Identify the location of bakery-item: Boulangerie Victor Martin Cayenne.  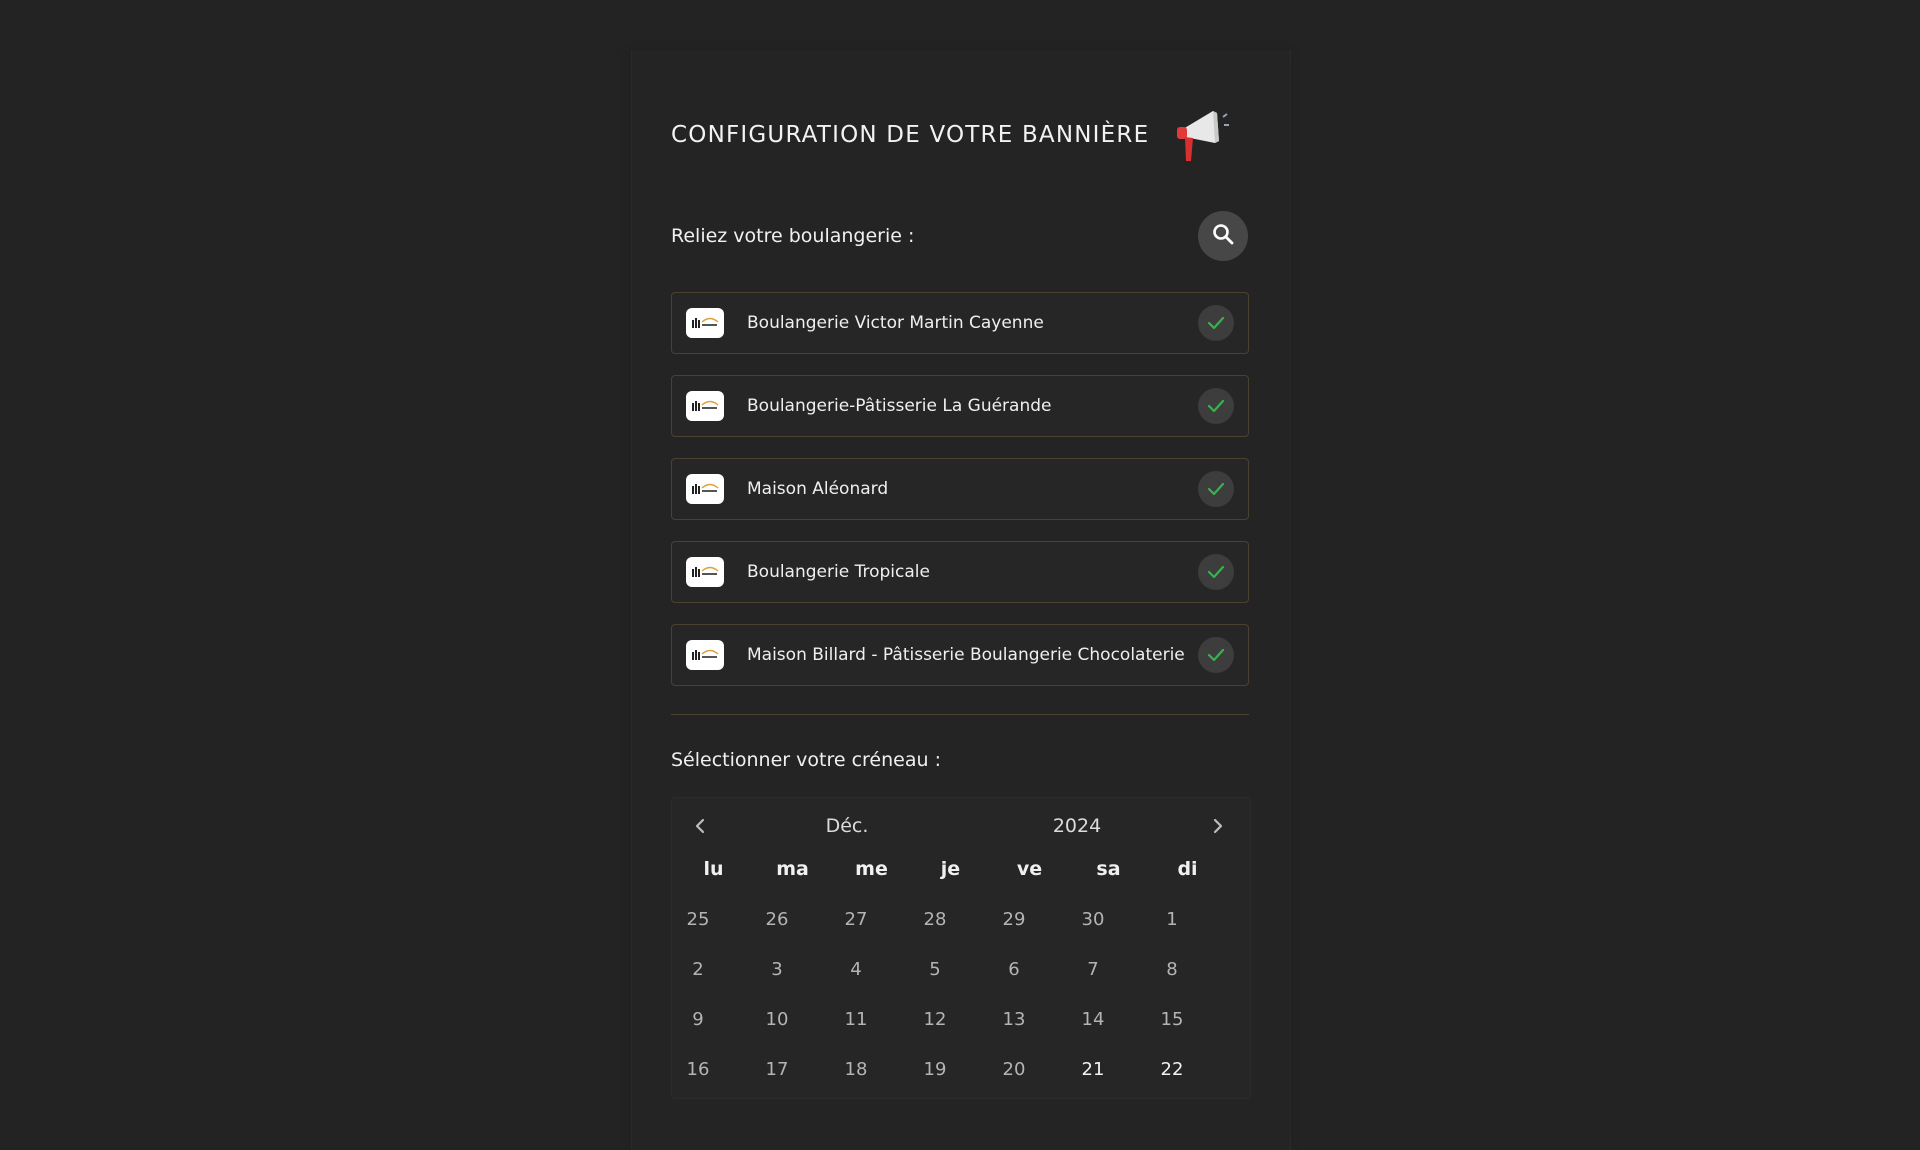
(960, 323).